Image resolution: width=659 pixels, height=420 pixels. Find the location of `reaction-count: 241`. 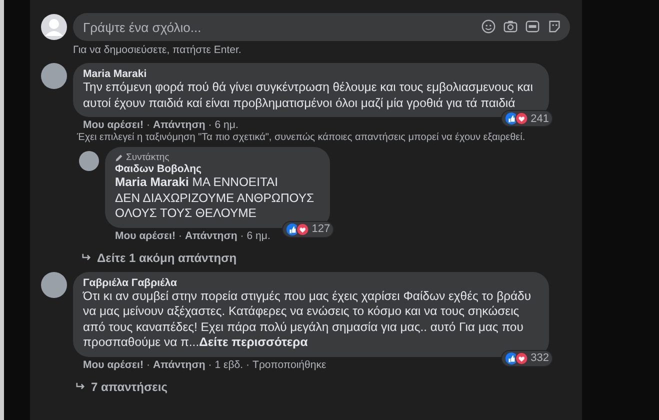

reaction-count: 241 is located at coordinates (526, 118).